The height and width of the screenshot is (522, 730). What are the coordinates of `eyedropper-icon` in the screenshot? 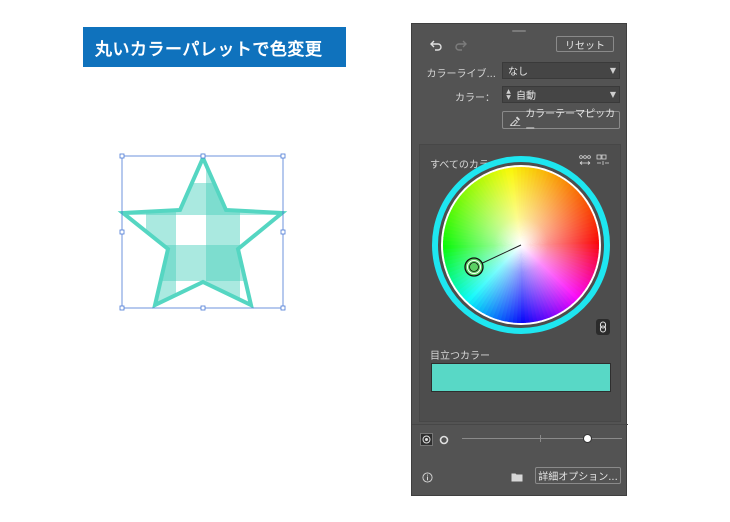 It's located at (515, 121).